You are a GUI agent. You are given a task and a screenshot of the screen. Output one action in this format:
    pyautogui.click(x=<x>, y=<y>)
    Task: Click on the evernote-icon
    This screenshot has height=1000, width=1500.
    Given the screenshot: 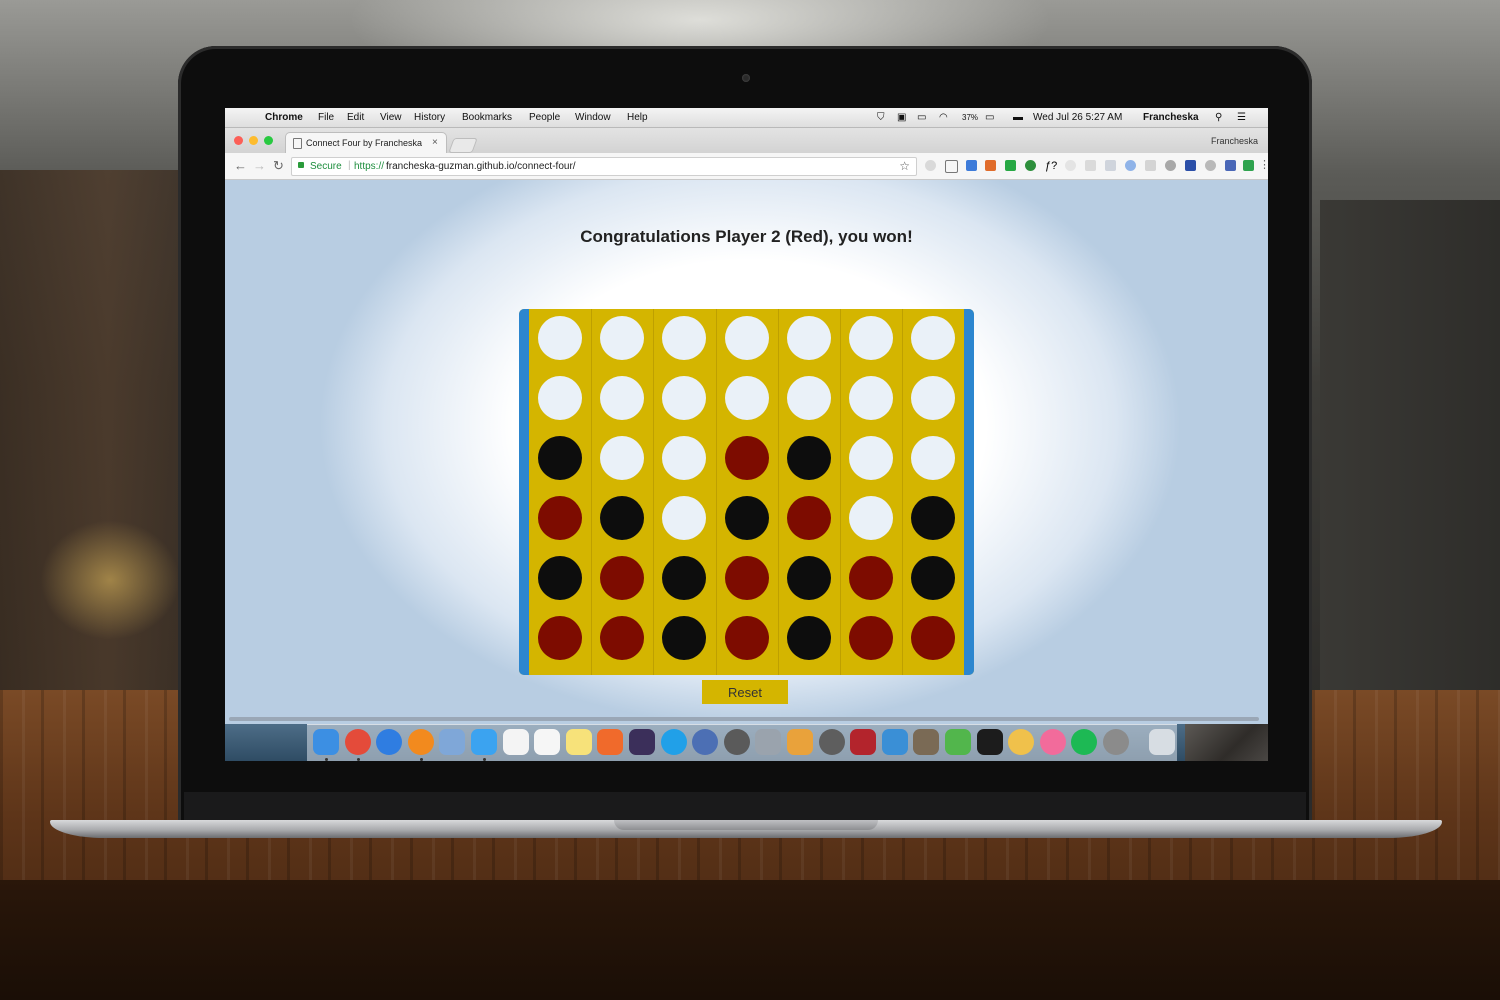 What is the action you would take?
    pyautogui.click(x=958, y=742)
    